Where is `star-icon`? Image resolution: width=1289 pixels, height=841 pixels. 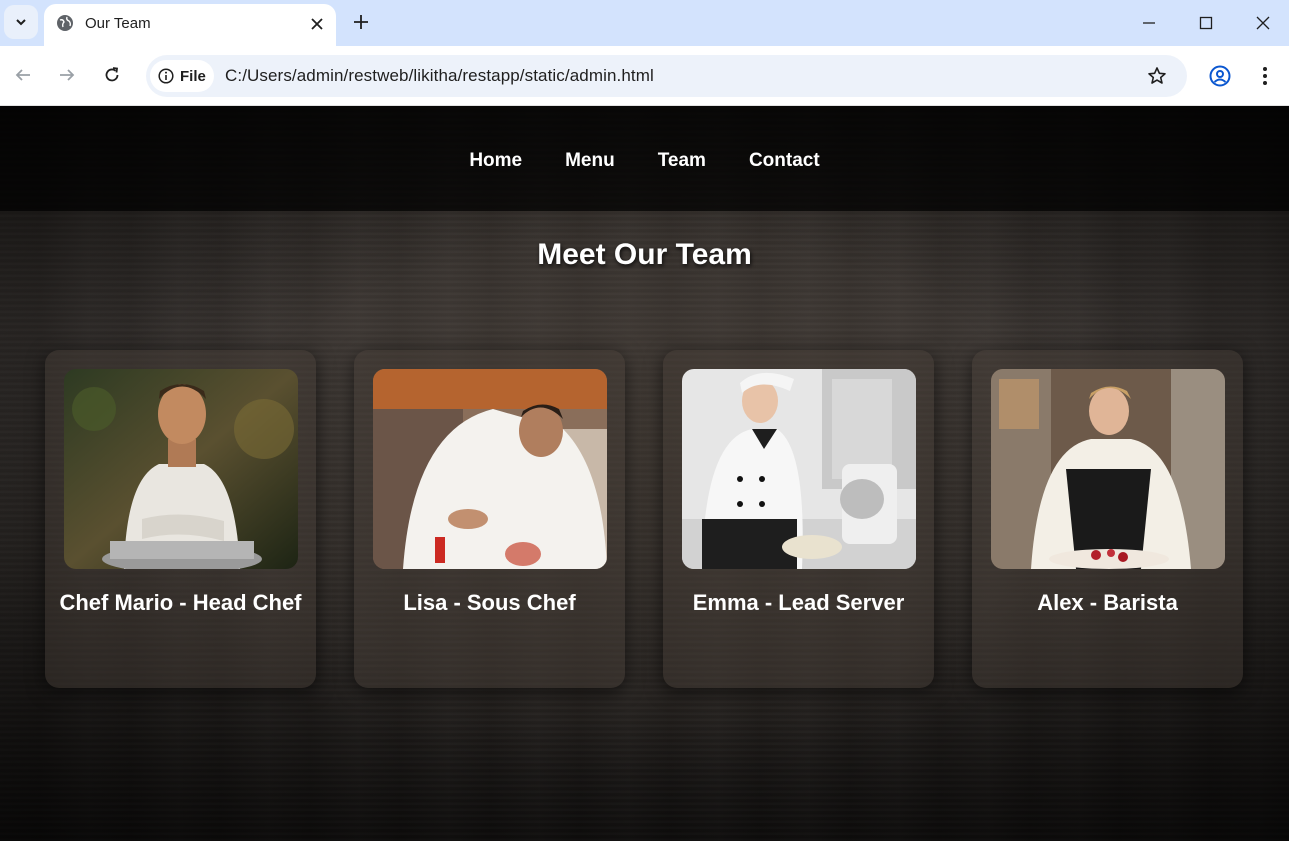
star-icon is located at coordinates (1157, 75).